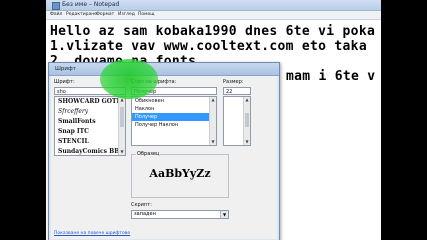 The height and width of the screenshot is (240, 427). What do you see at coordinates (129, 79) in the screenshot?
I see `cursor-highlight` at bounding box center [129, 79].